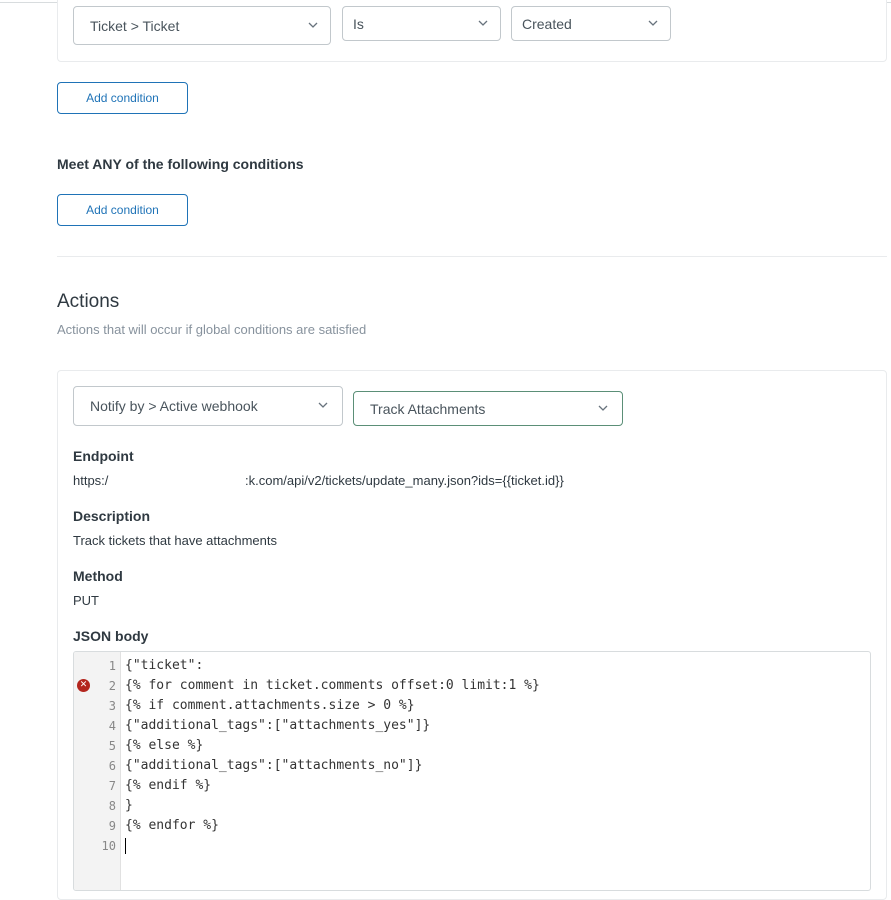  Describe the element at coordinates (469, 666) in the screenshot. I see `code-line: 1 {"ticket":` at that location.